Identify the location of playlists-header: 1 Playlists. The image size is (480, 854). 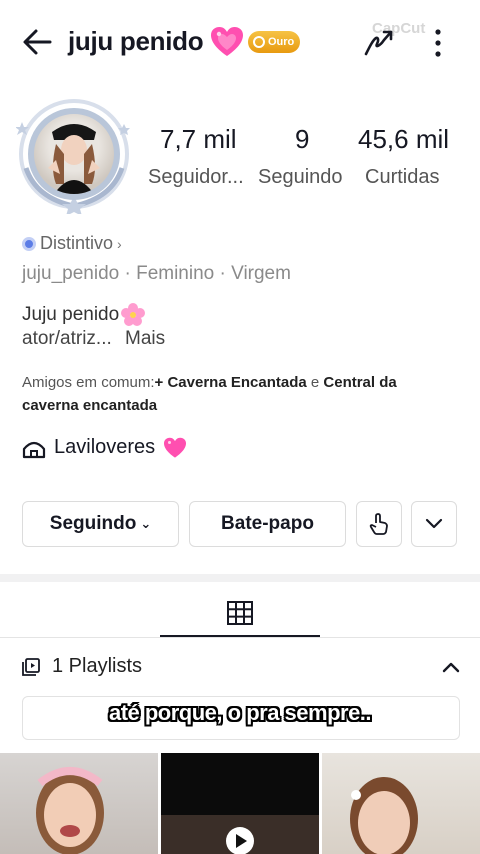
(82, 666).